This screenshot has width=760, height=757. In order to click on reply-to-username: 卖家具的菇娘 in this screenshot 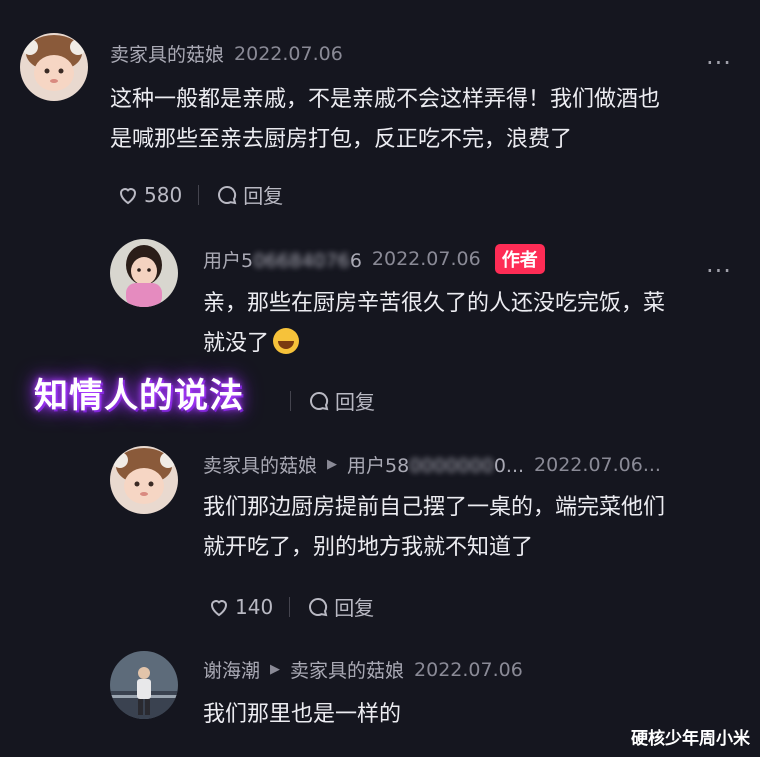, I will do `click(347, 669)`.